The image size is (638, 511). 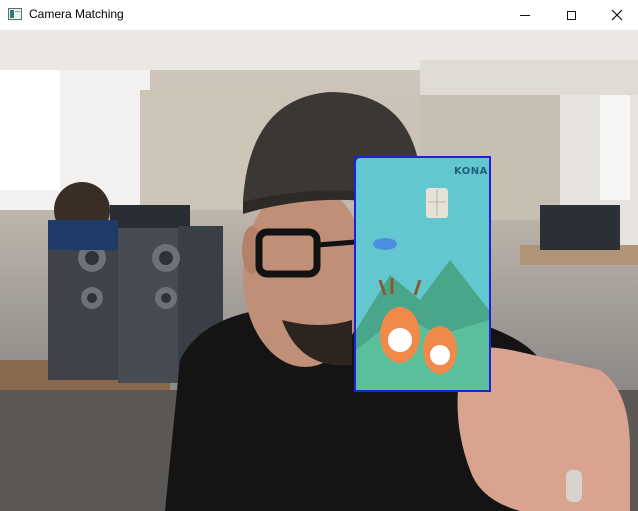 What do you see at coordinates (15, 14) in the screenshot?
I see `app-window-icon` at bounding box center [15, 14].